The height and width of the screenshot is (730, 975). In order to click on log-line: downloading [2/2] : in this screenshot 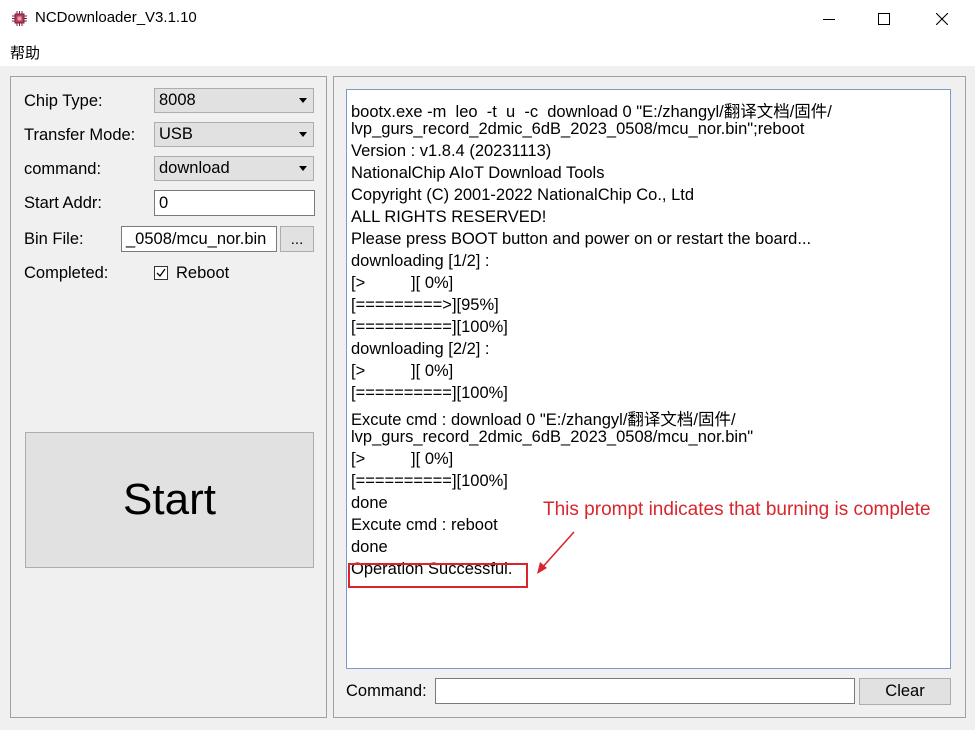, I will do `click(420, 349)`.